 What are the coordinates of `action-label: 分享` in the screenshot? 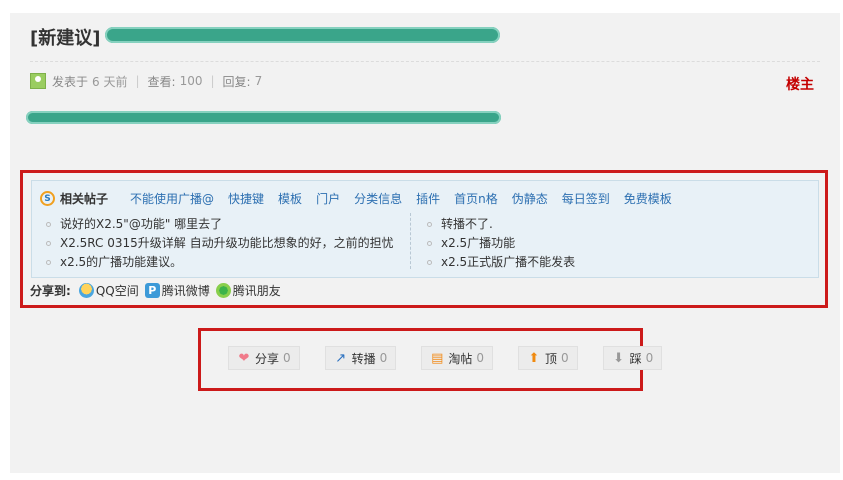 It's located at (267, 358).